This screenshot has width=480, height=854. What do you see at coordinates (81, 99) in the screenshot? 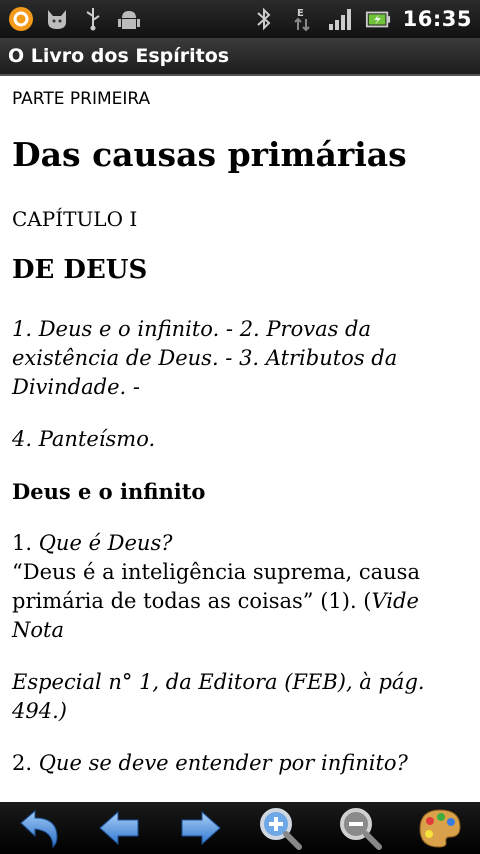
I see `part-label: PARTE PRIMEIRA` at bounding box center [81, 99].